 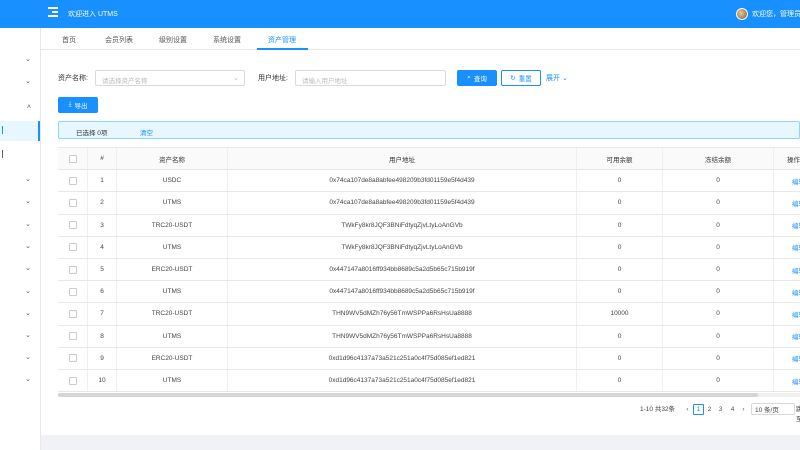 What do you see at coordinates (742, 14) in the screenshot?
I see `user-avatar` at bounding box center [742, 14].